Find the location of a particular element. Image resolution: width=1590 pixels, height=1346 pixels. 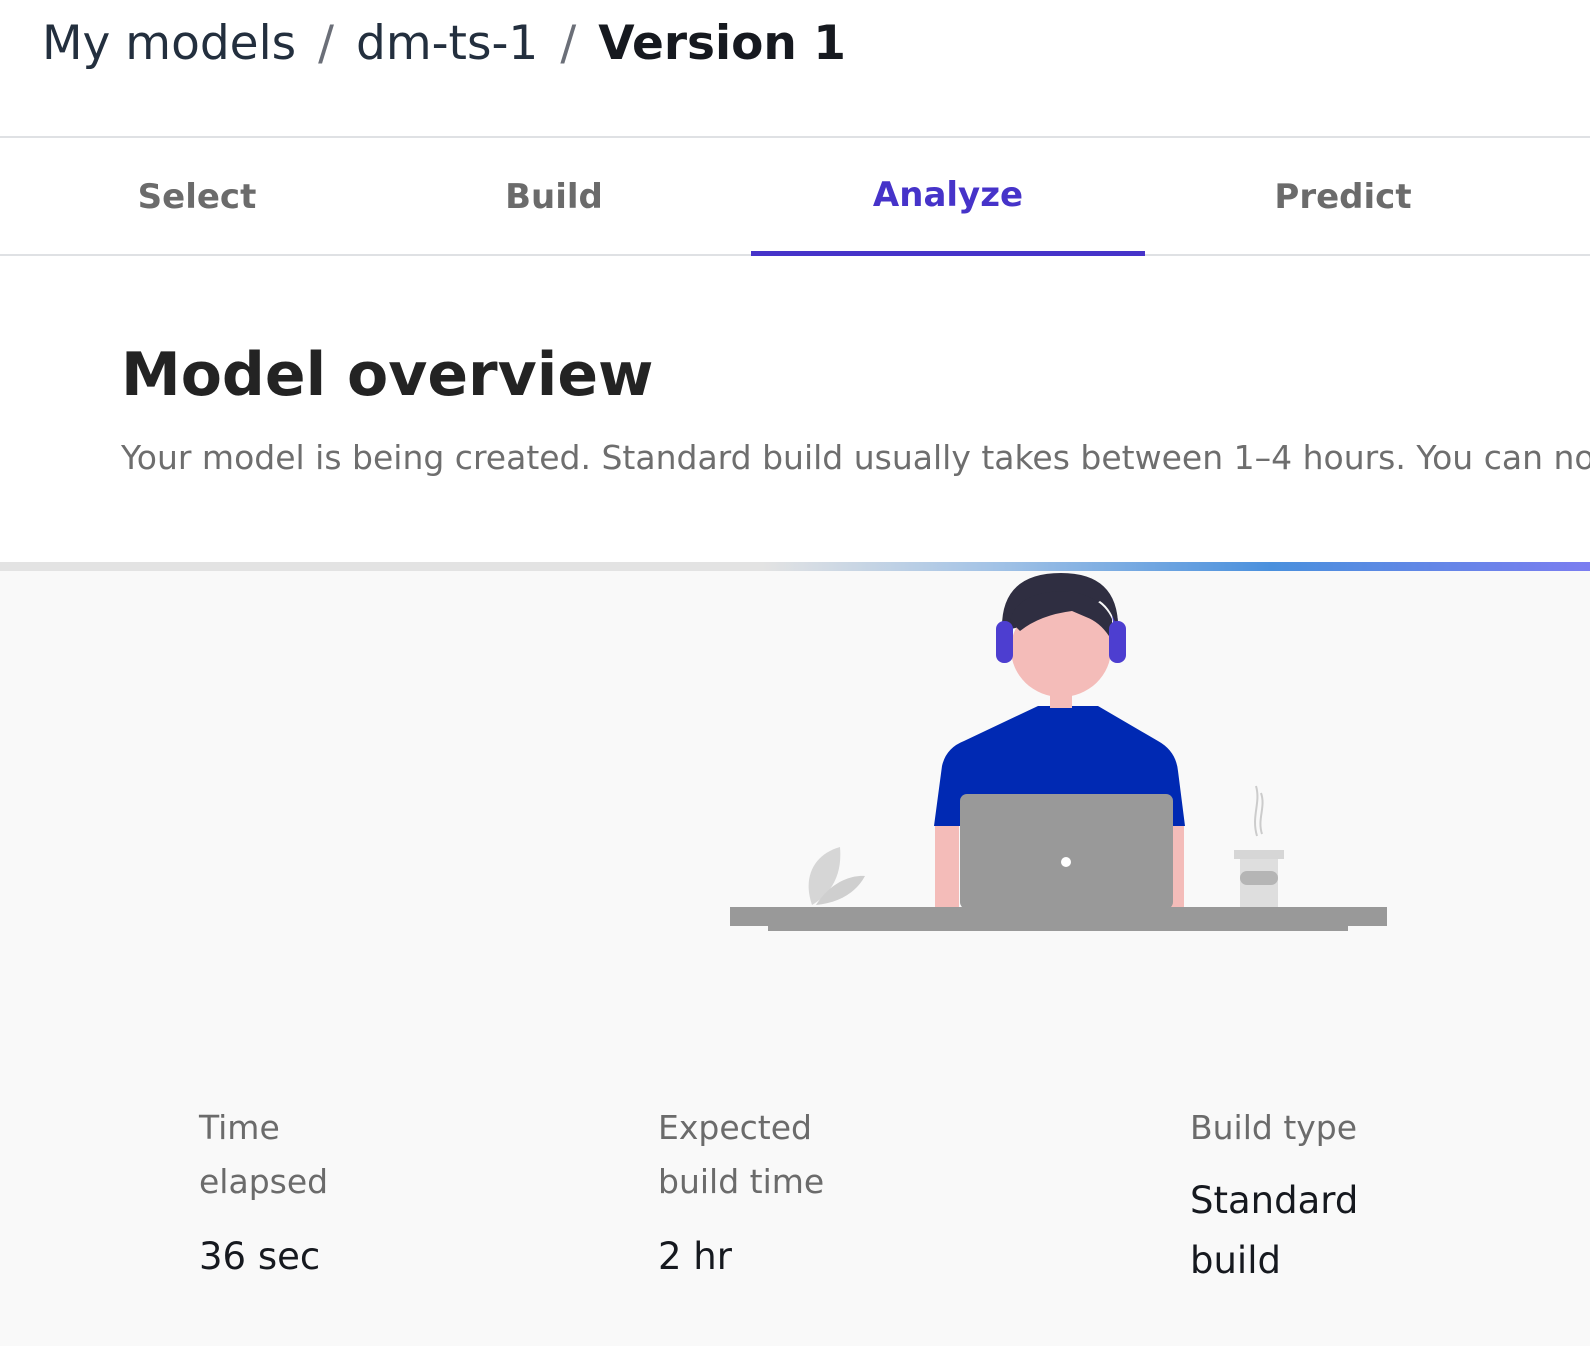

stat-value: 2 hr is located at coordinates (695, 1256).